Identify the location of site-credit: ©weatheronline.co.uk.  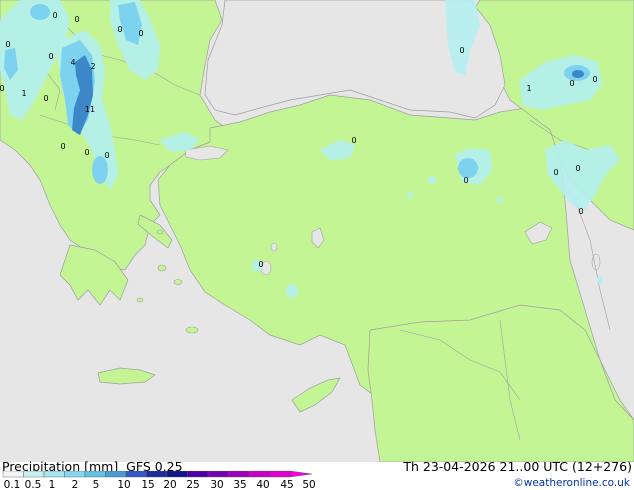
(571, 483).